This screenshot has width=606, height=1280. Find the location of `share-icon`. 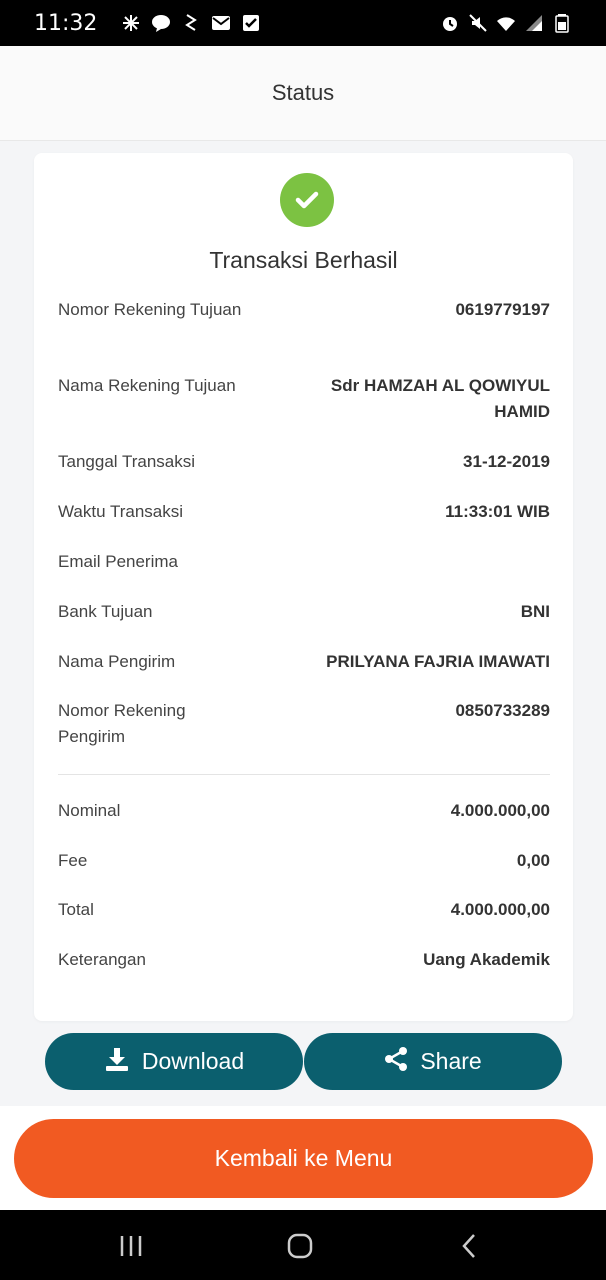

share-icon is located at coordinates (396, 1062).